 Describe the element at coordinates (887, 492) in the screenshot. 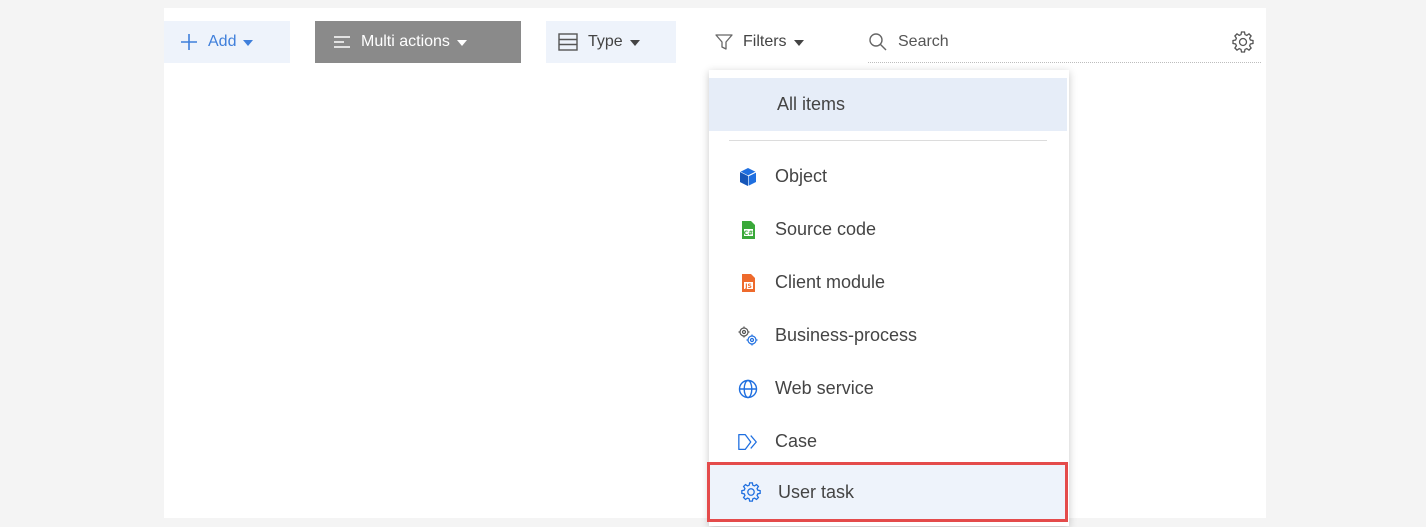

I see `menu-item-user-task: User task` at that location.